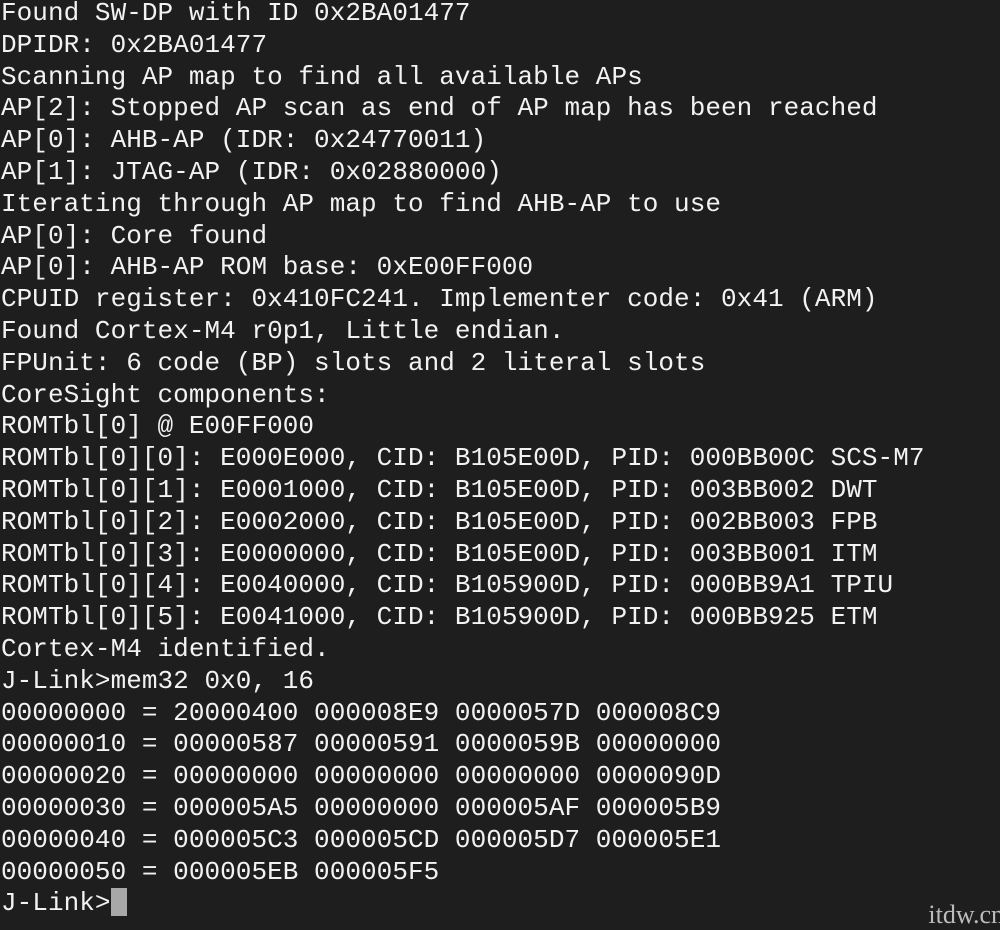 The image size is (1000, 930). What do you see at coordinates (244, 140) in the screenshot?
I see `terminal-line: AP[0]: AHB-AP (IDR: 0x24770011)` at bounding box center [244, 140].